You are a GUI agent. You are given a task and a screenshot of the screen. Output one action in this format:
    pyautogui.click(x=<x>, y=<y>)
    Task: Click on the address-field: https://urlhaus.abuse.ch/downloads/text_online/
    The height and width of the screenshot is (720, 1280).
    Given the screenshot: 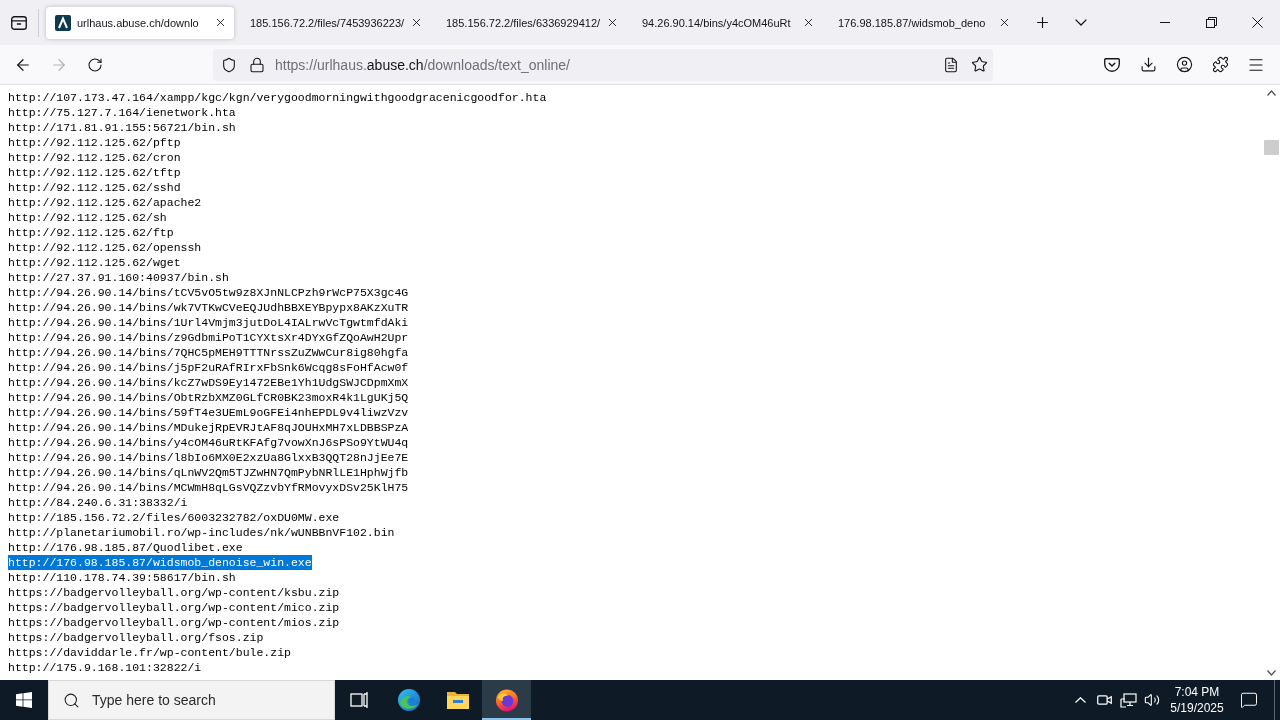 What is the action you would take?
    pyautogui.click(x=603, y=64)
    